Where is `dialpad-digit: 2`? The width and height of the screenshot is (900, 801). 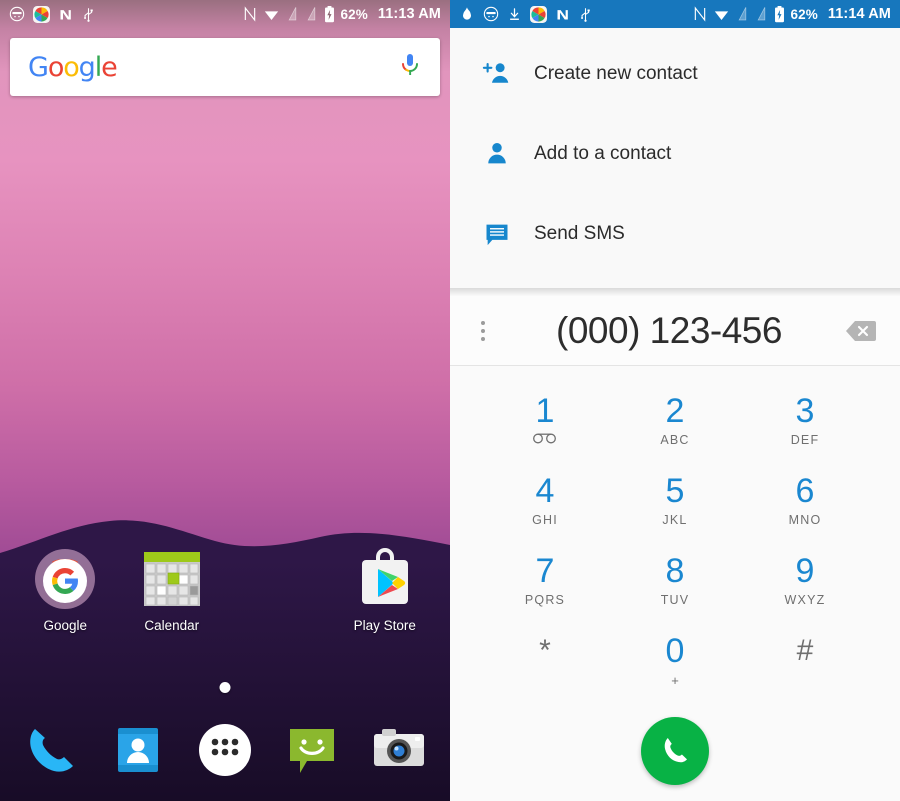 dialpad-digit: 2 is located at coordinates (675, 410).